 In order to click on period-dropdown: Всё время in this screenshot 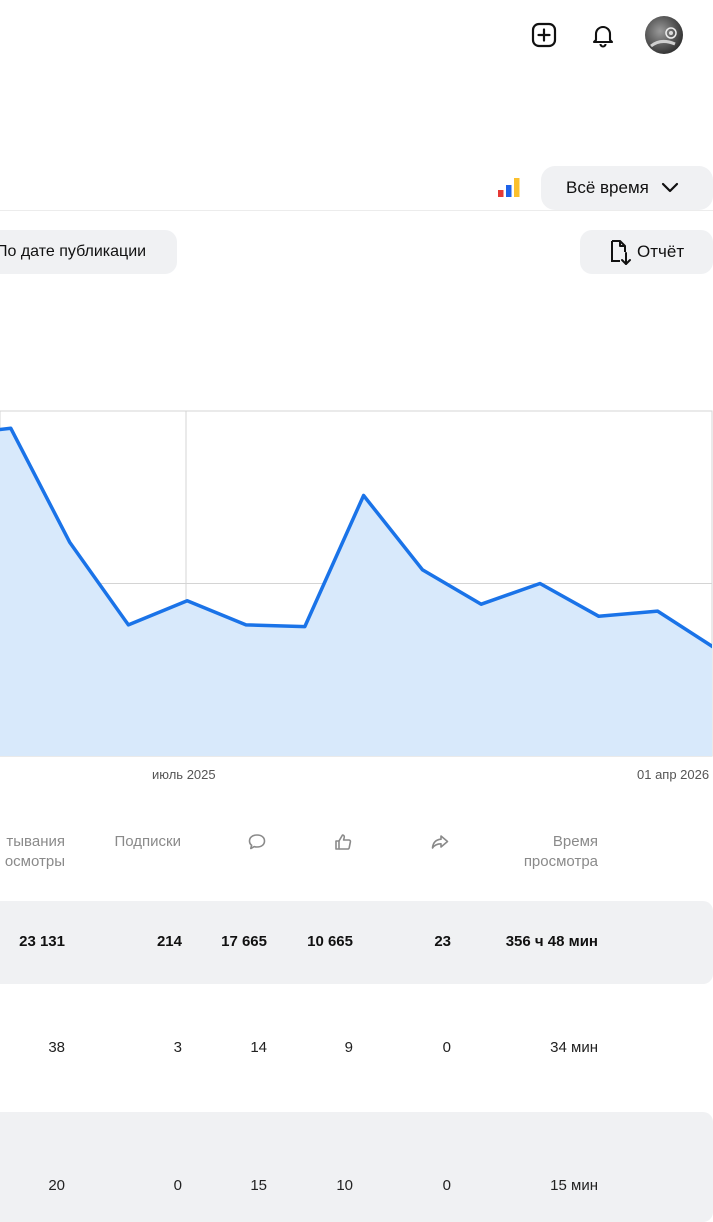, I will do `click(627, 188)`.